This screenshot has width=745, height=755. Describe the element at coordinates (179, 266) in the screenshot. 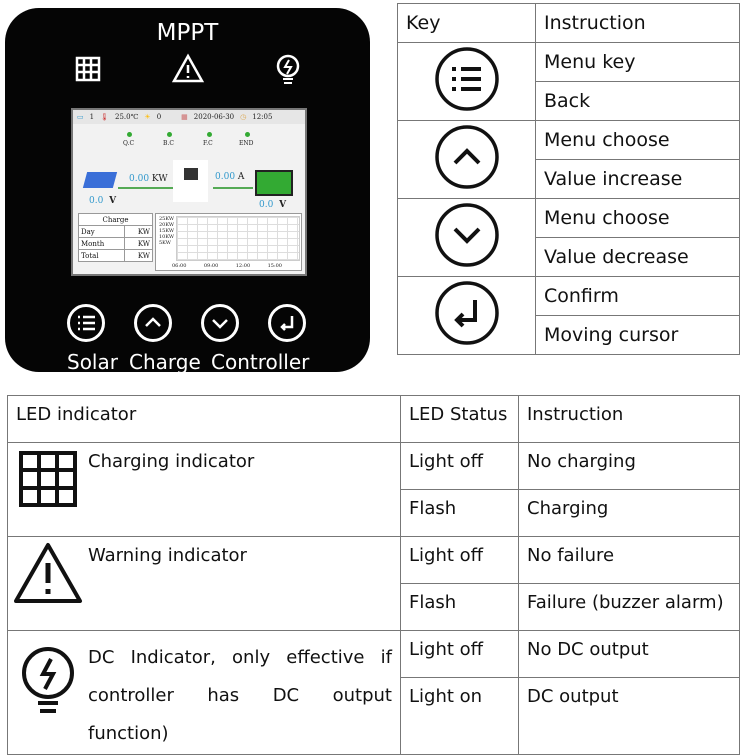

I see `x-tick: 06:00` at that location.